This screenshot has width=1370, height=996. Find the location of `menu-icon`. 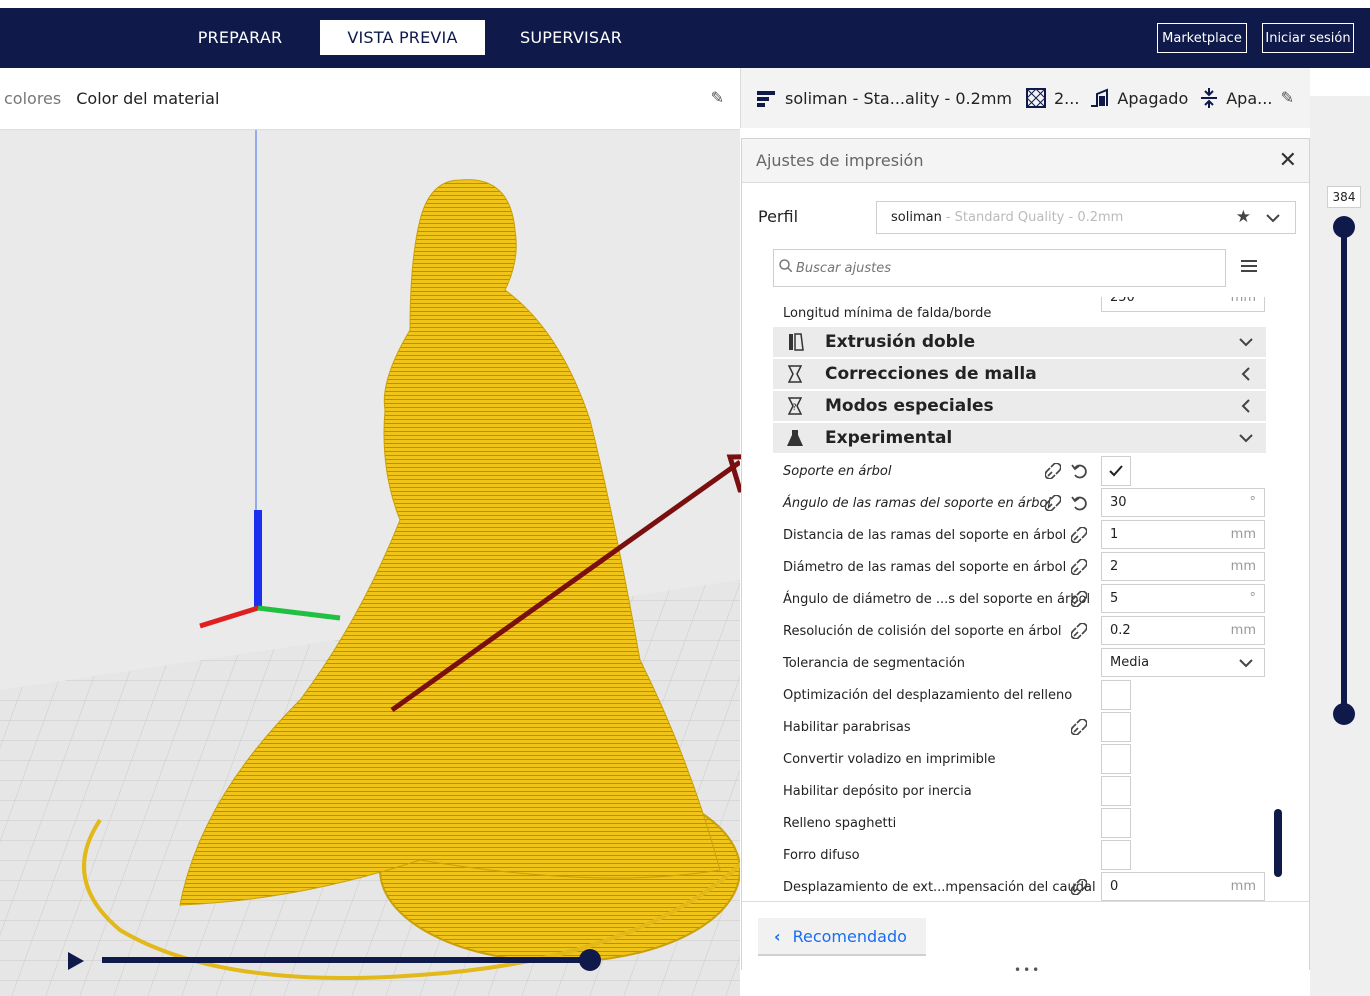

menu-icon is located at coordinates (1249, 266).